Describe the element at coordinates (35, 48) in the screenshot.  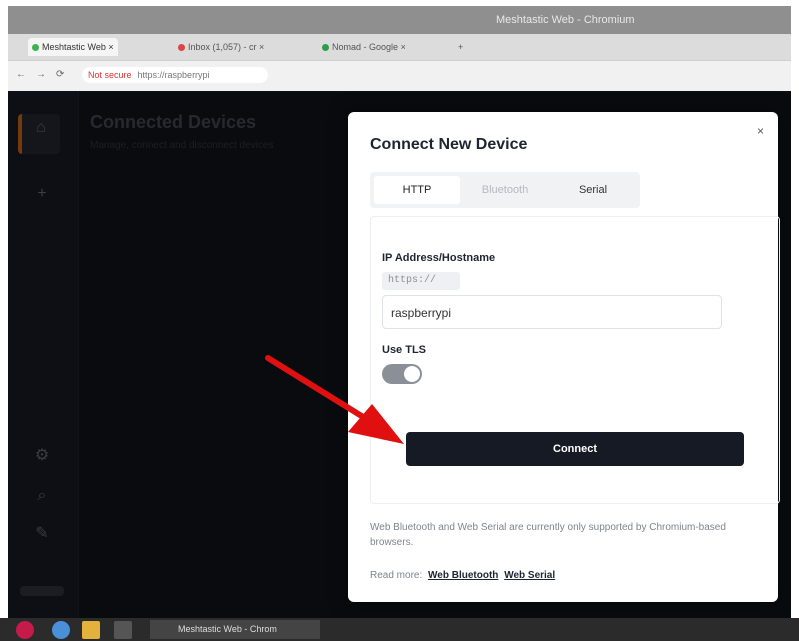
I see `meshtastic-icon` at that location.